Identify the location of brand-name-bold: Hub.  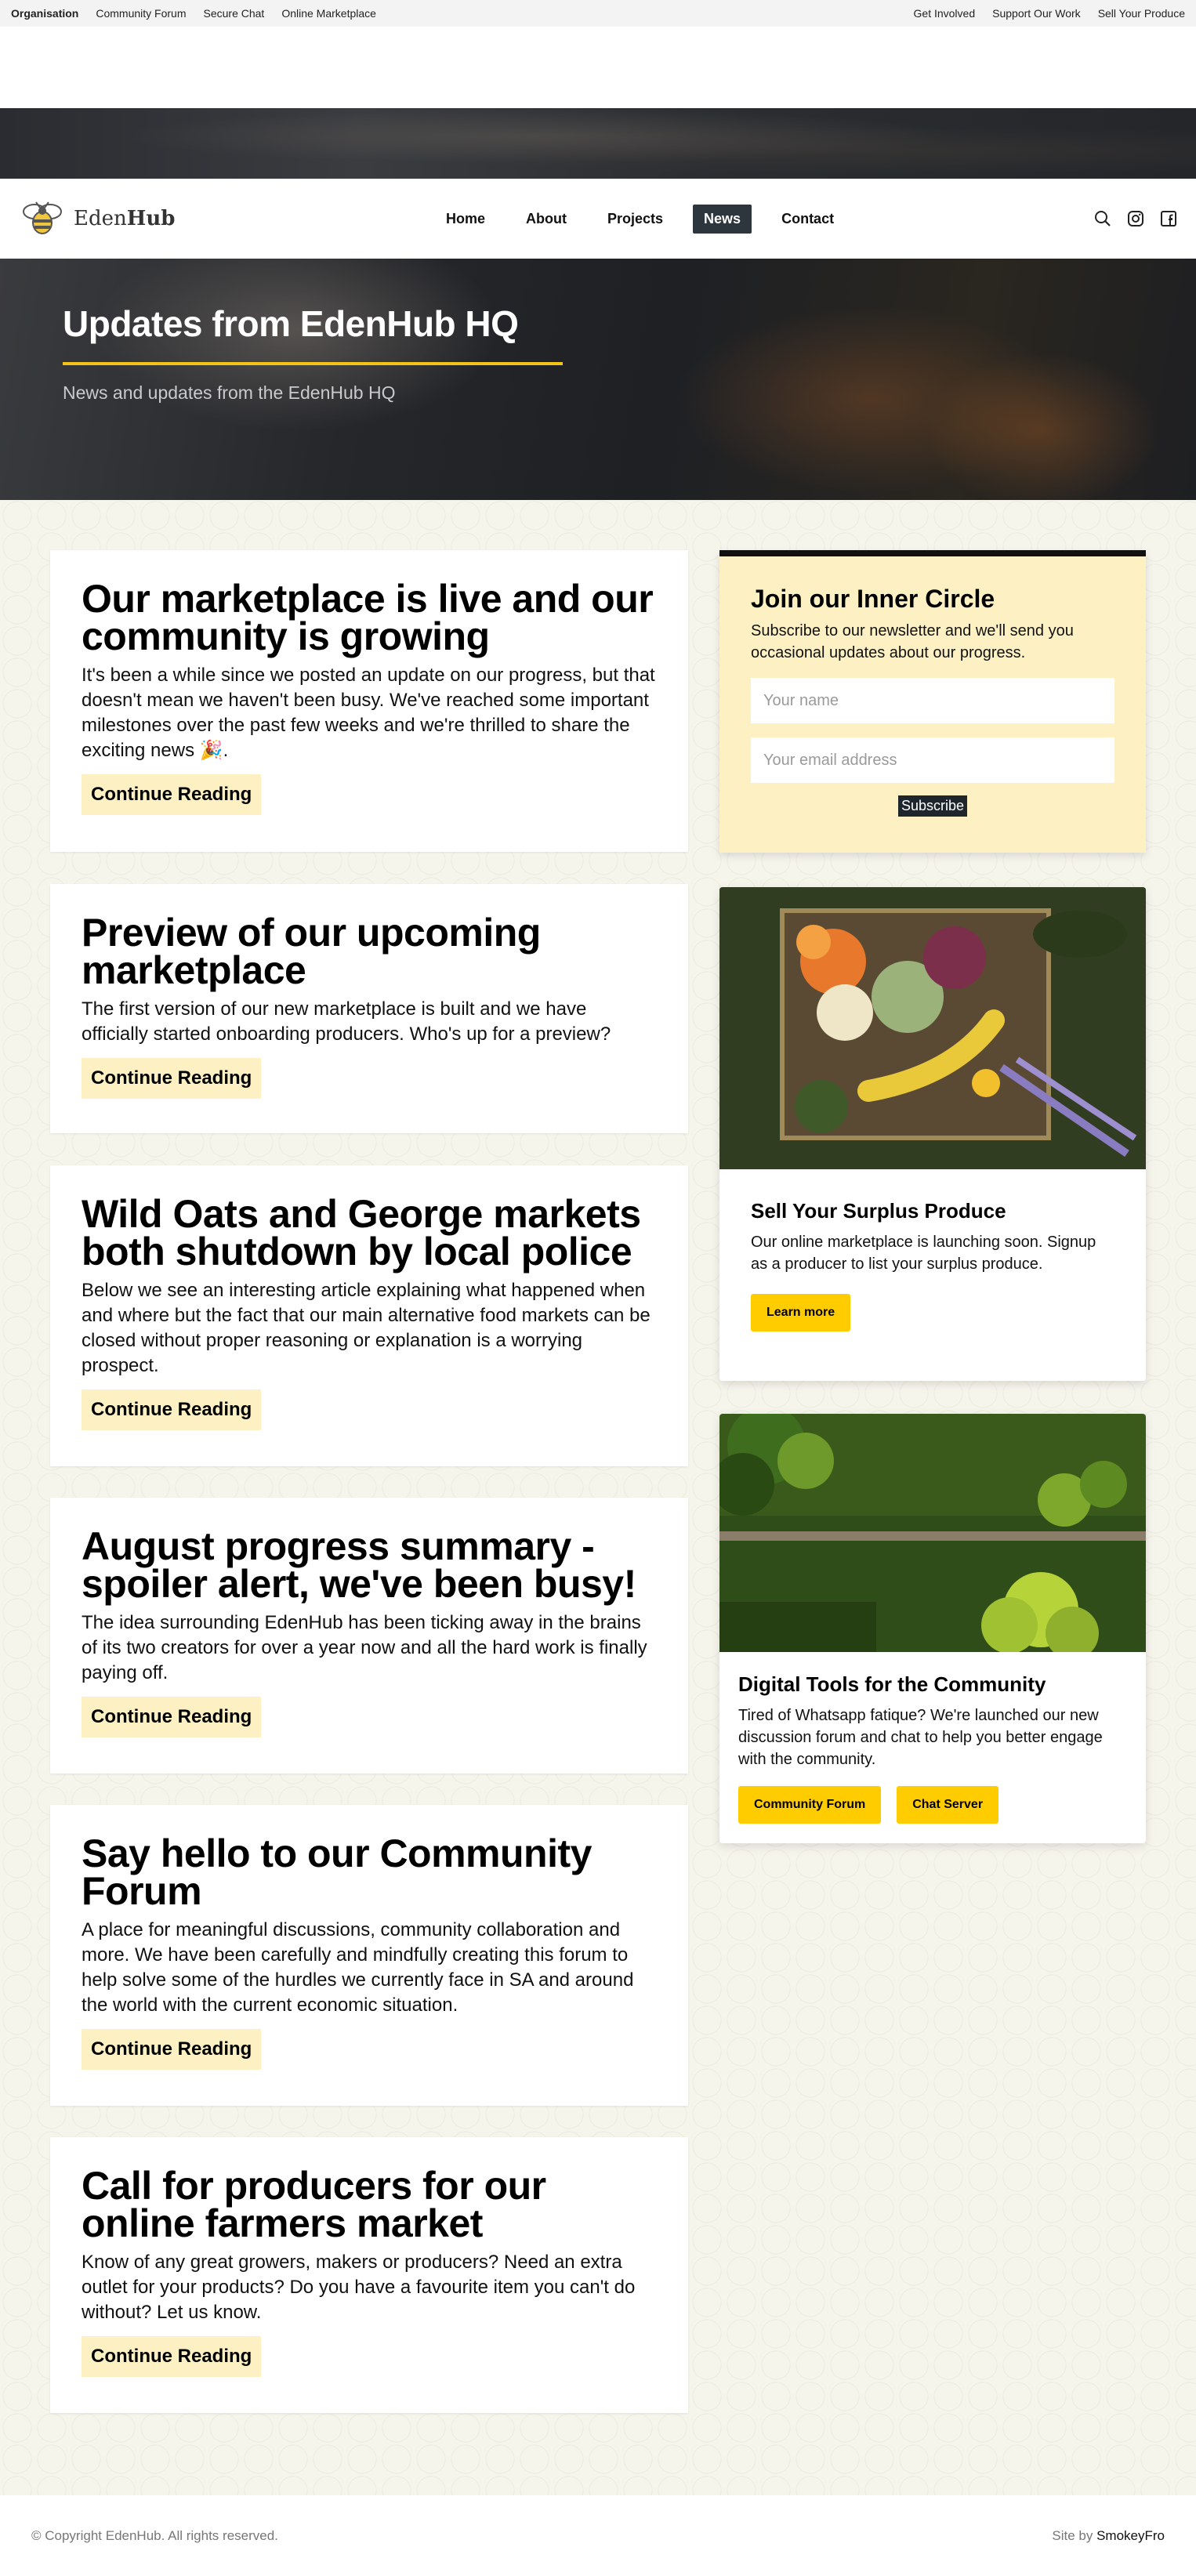
(151, 218).